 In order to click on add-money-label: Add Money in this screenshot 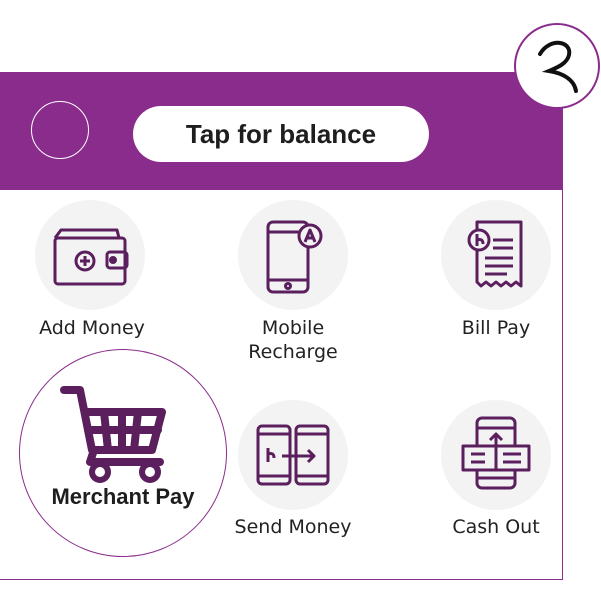, I will do `click(92, 328)`.